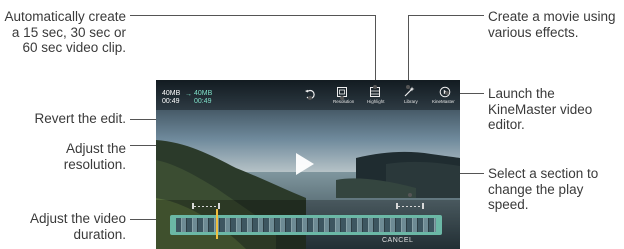  I want to click on resolution-label: Resolution, so click(344, 101).